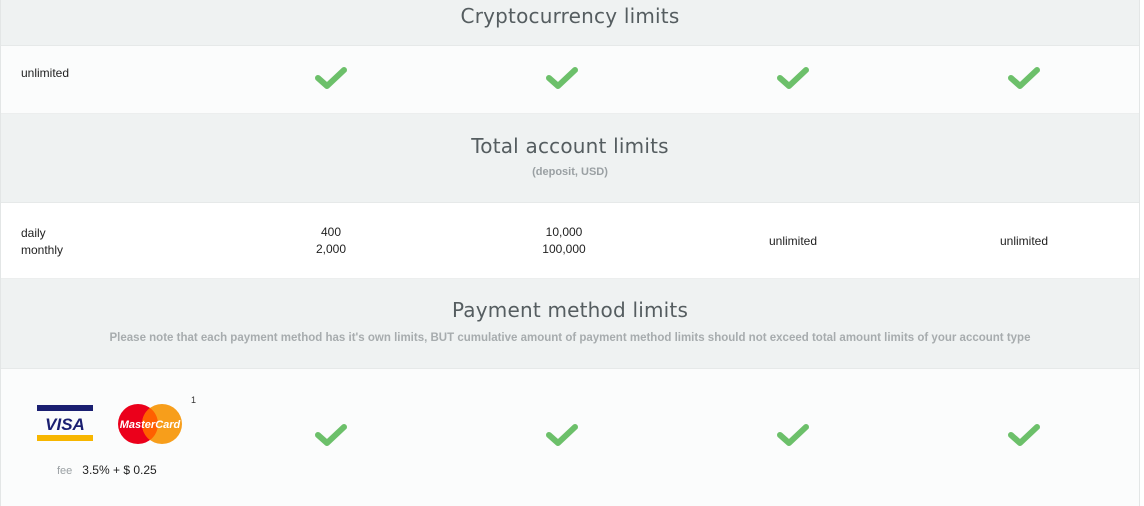 The height and width of the screenshot is (506, 1144). I want to click on visa-logo: VISA, so click(65, 423).